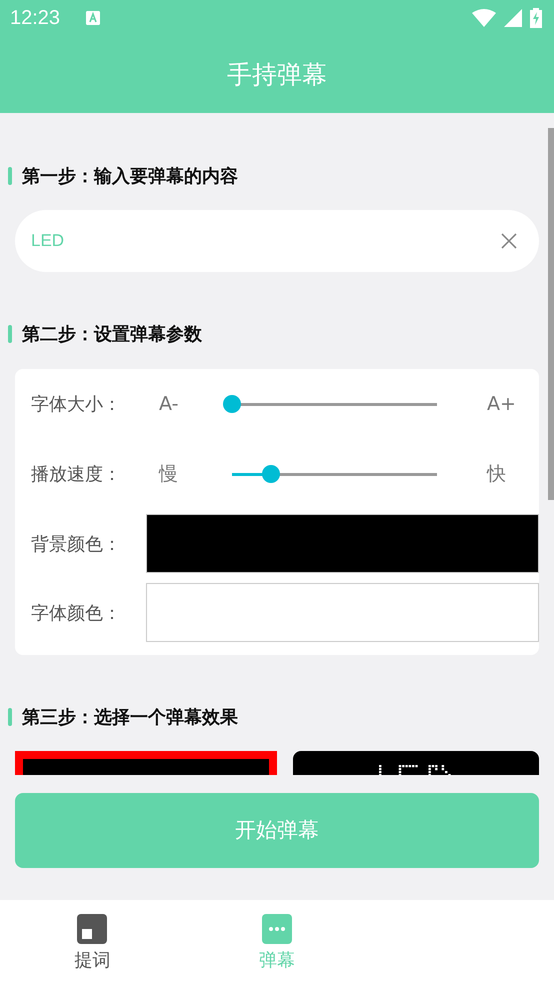 The height and width of the screenshot is (984, 554). Describe the element at coordinates (92, 942) in the screenshot. I see `nav-tab: 提词` at that location.